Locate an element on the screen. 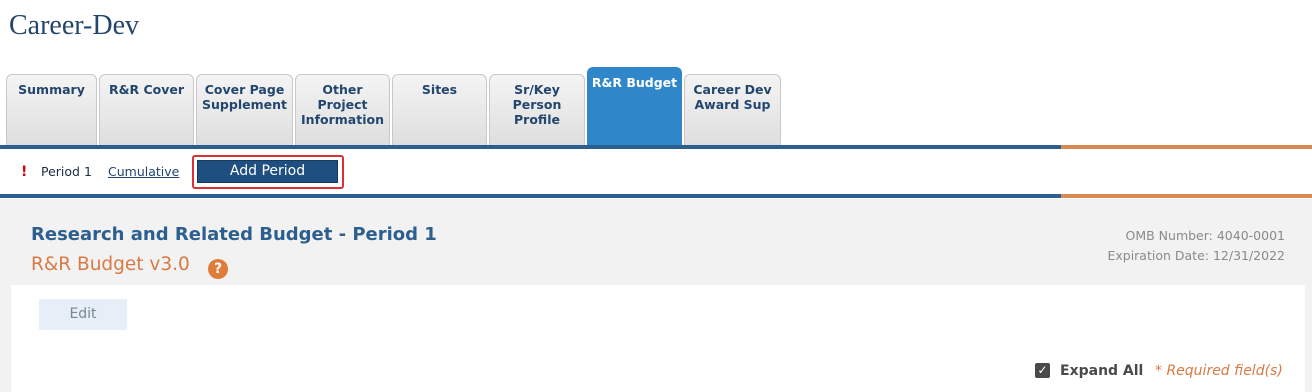 This screenshot has width=1312, height=392. omb-number: OMB Number: 4040-0001 is located at coordinates (1205, 235).